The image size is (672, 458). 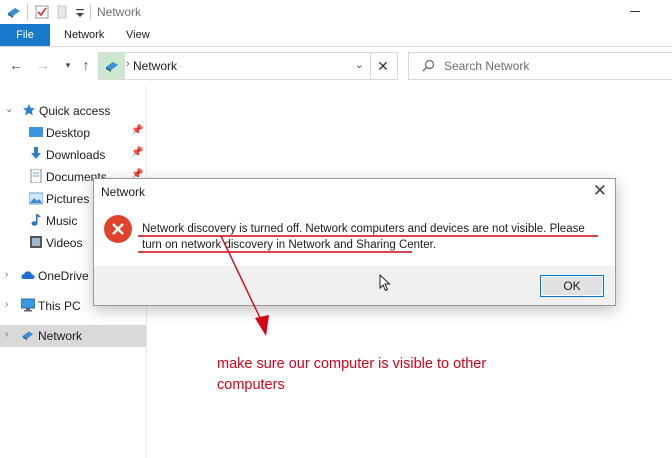 I want to click on annotation-arrow-line, so click(x=241, y=279).